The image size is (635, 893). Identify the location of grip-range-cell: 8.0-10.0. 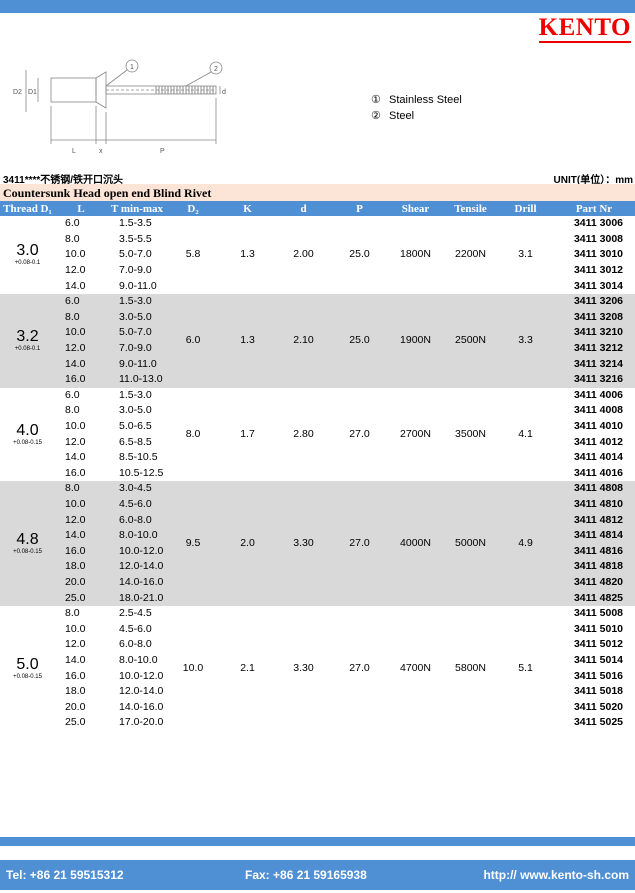
(137, 535).